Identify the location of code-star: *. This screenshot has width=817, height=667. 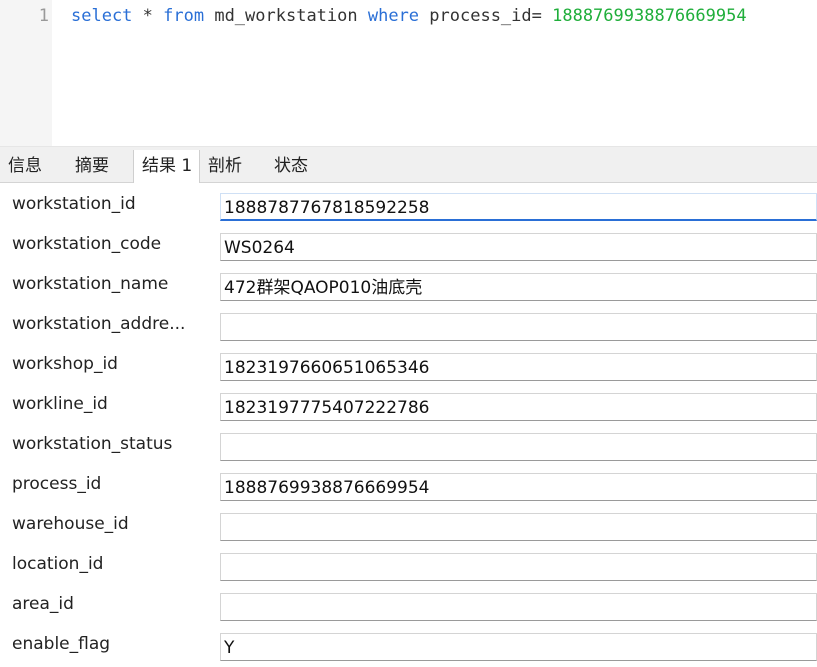
(148, 16).